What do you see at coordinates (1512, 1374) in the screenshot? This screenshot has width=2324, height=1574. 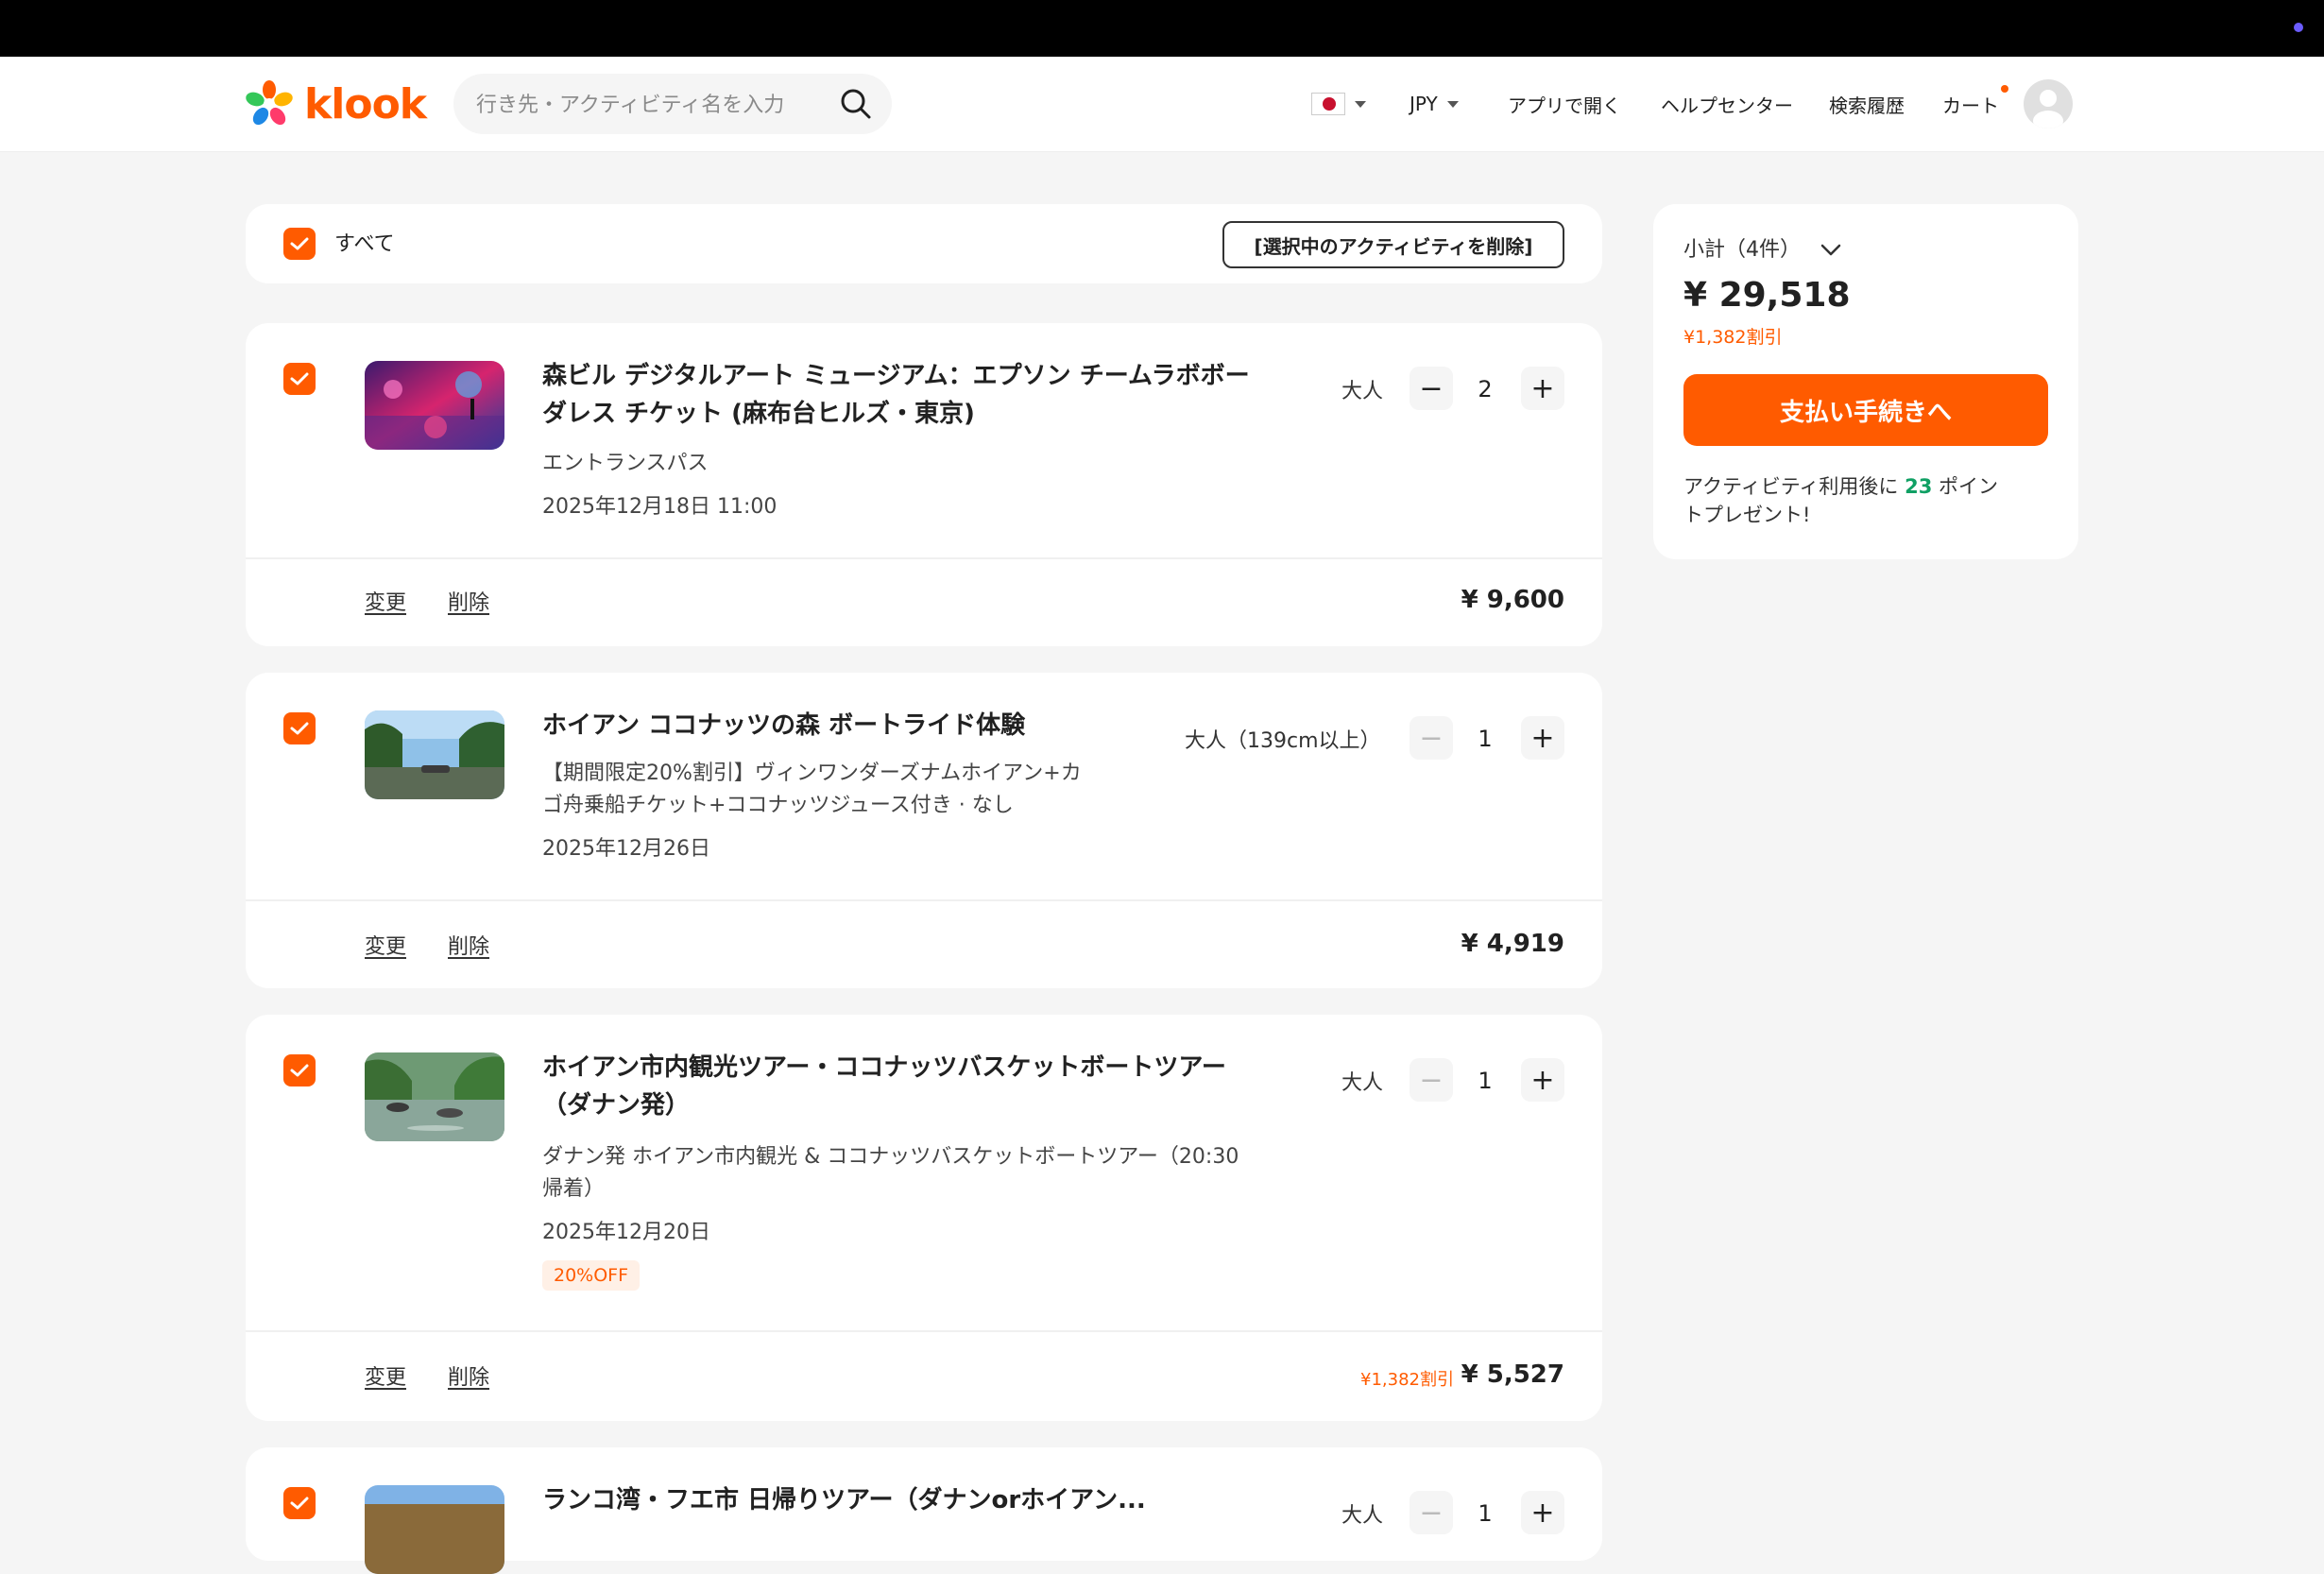 I see `item-price: ¥ 5,527` at bounding box center [1512, 1374].